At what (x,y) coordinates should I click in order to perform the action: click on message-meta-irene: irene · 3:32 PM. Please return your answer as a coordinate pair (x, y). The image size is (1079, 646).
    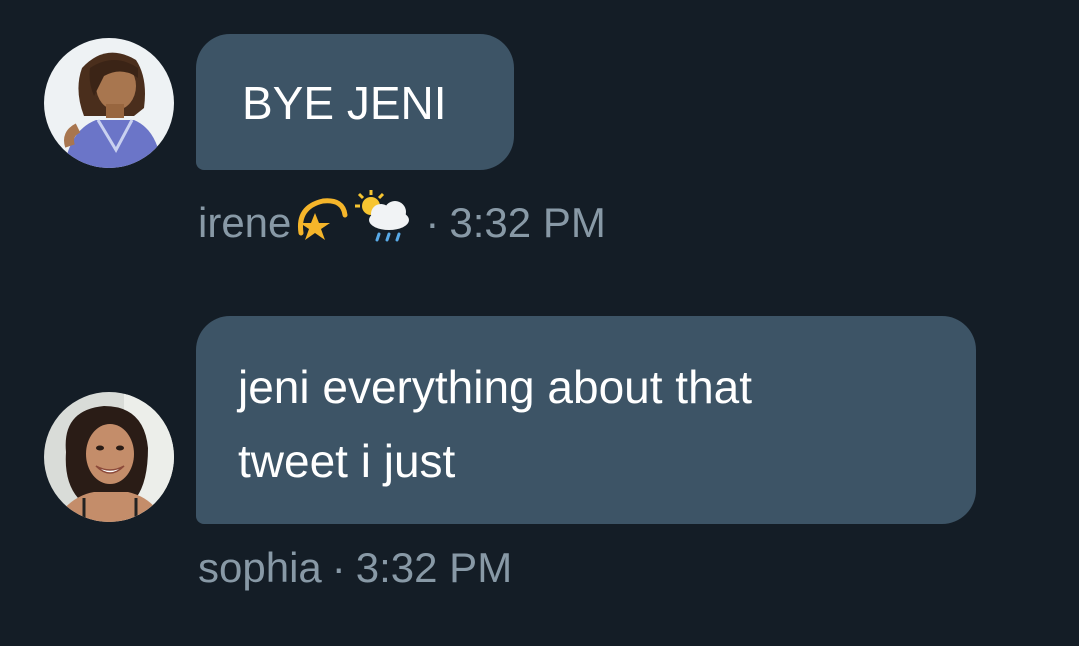
    Looking at the image, I should click on (402, 223).